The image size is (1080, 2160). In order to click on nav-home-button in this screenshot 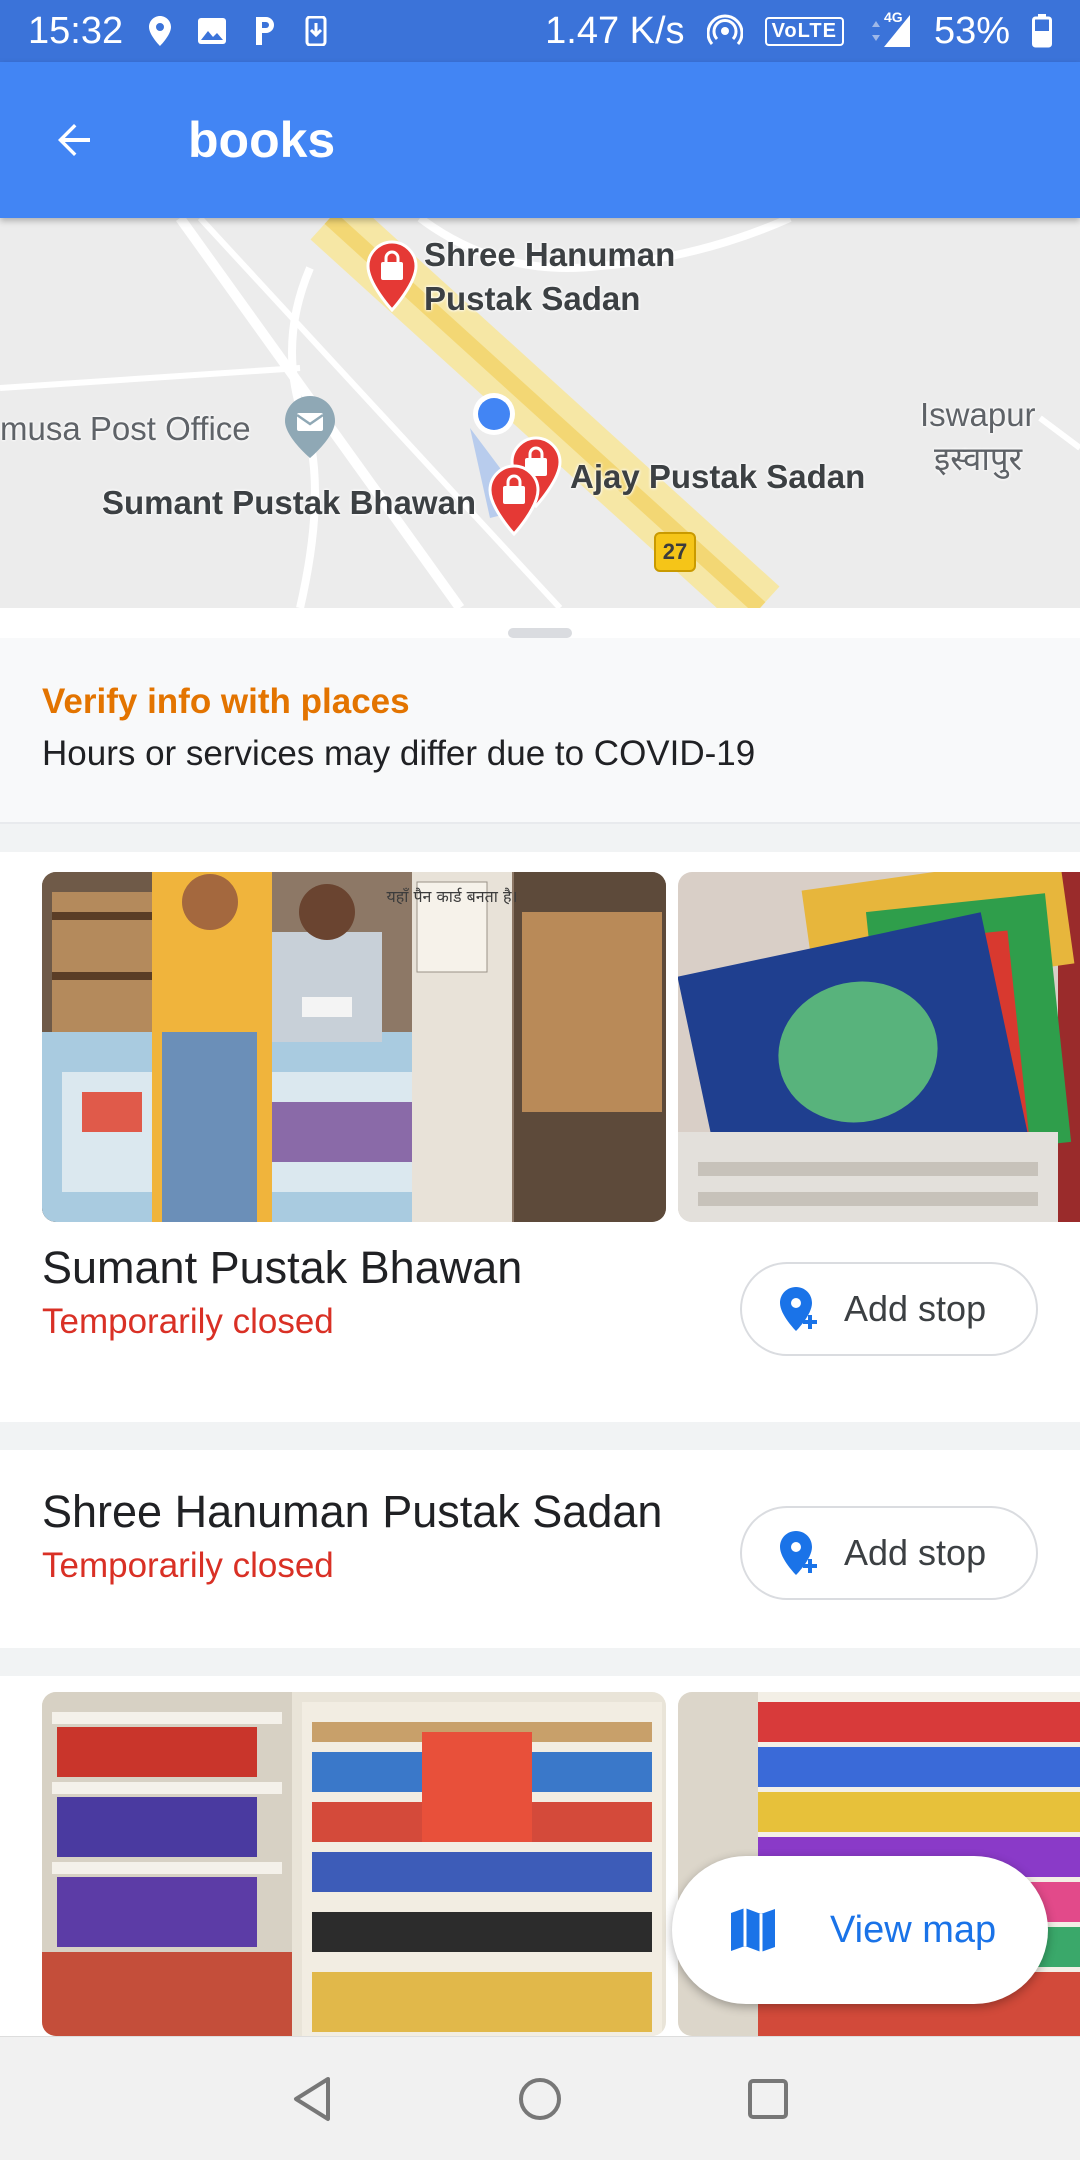, I will do `click(540, 2099)`.